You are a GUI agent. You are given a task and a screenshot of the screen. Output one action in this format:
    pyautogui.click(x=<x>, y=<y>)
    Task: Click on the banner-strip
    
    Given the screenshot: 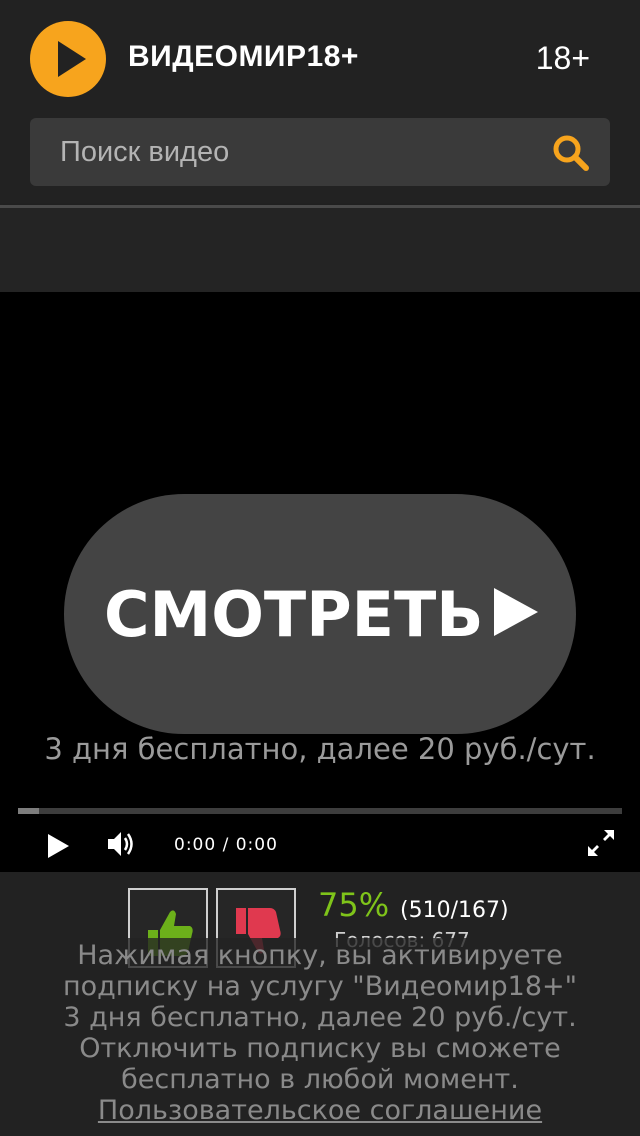 What is the action you would take?
    pyautogui.click(x=320, y=250)
    